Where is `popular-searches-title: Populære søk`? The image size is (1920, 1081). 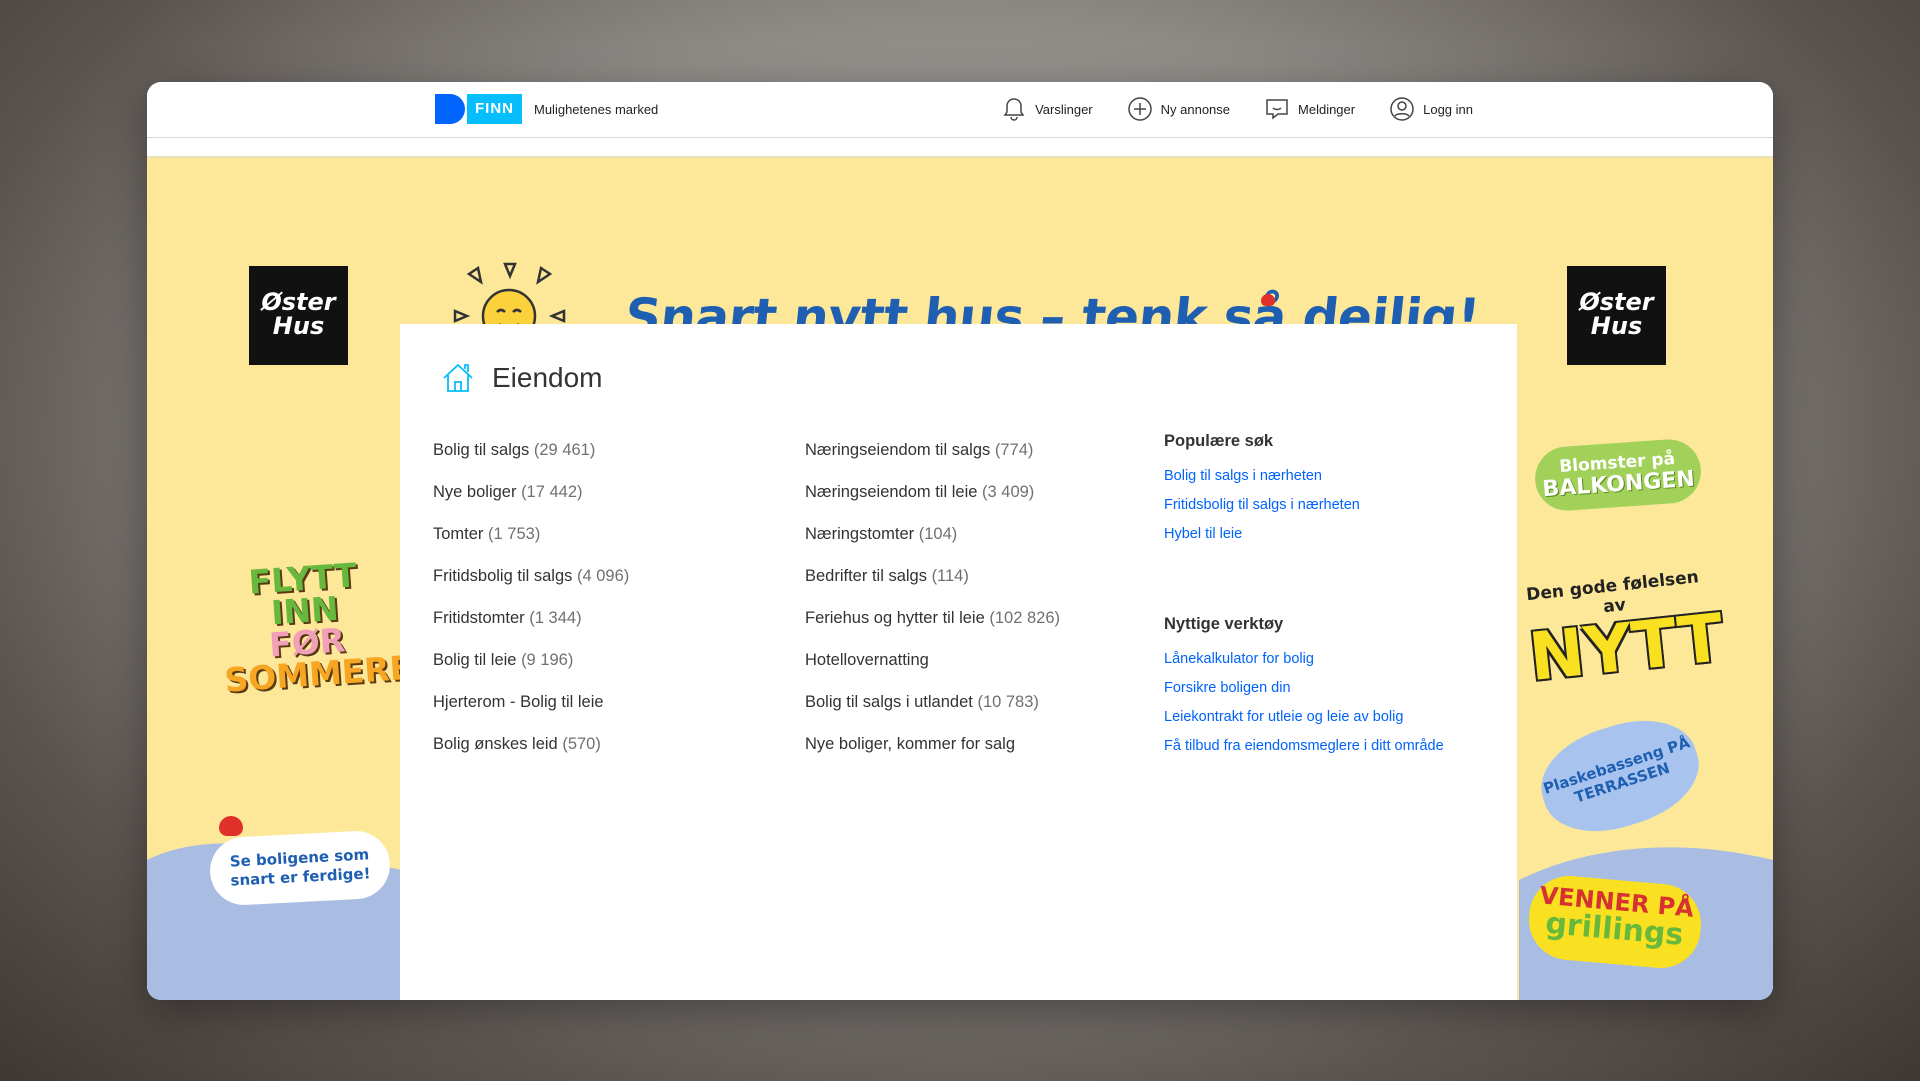 popular-searches-title: Populære søk is located at coordinates (1219, 441).